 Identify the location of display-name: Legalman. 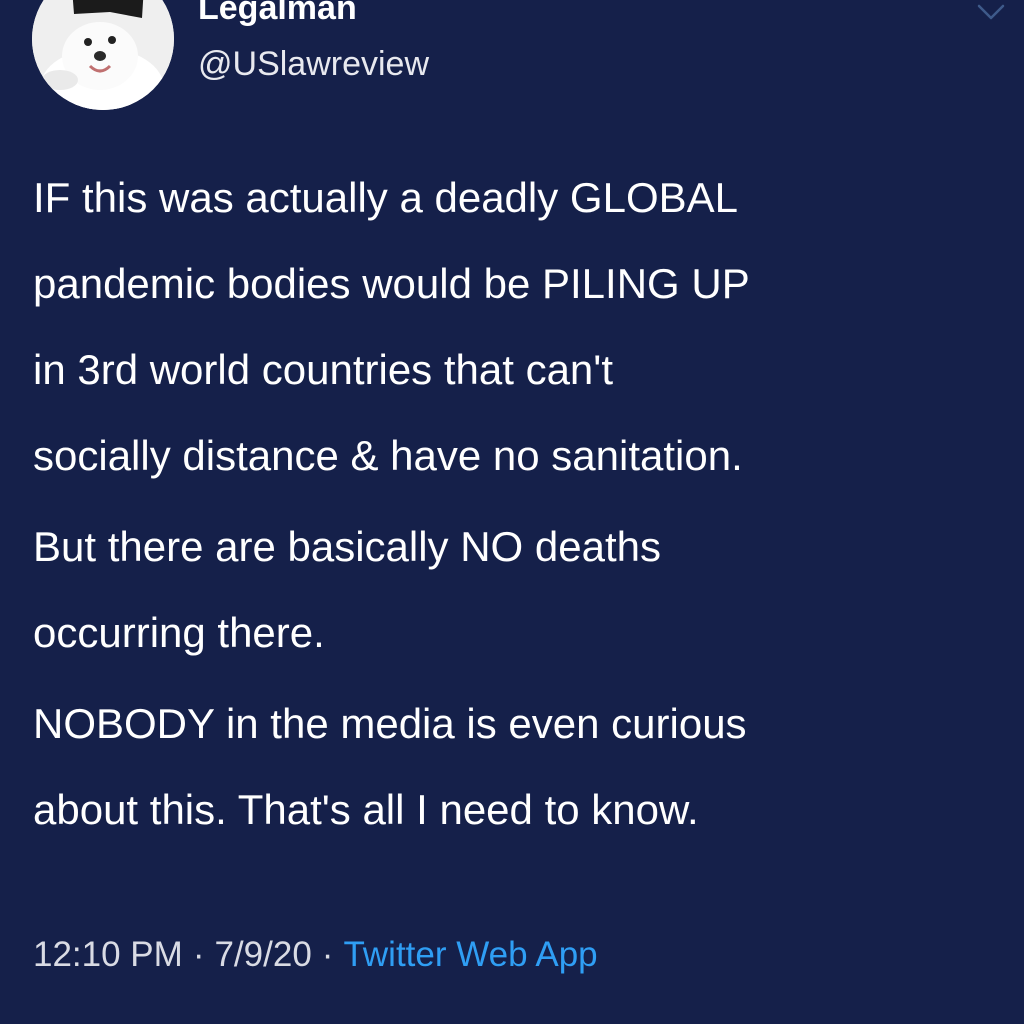
(277, 14).